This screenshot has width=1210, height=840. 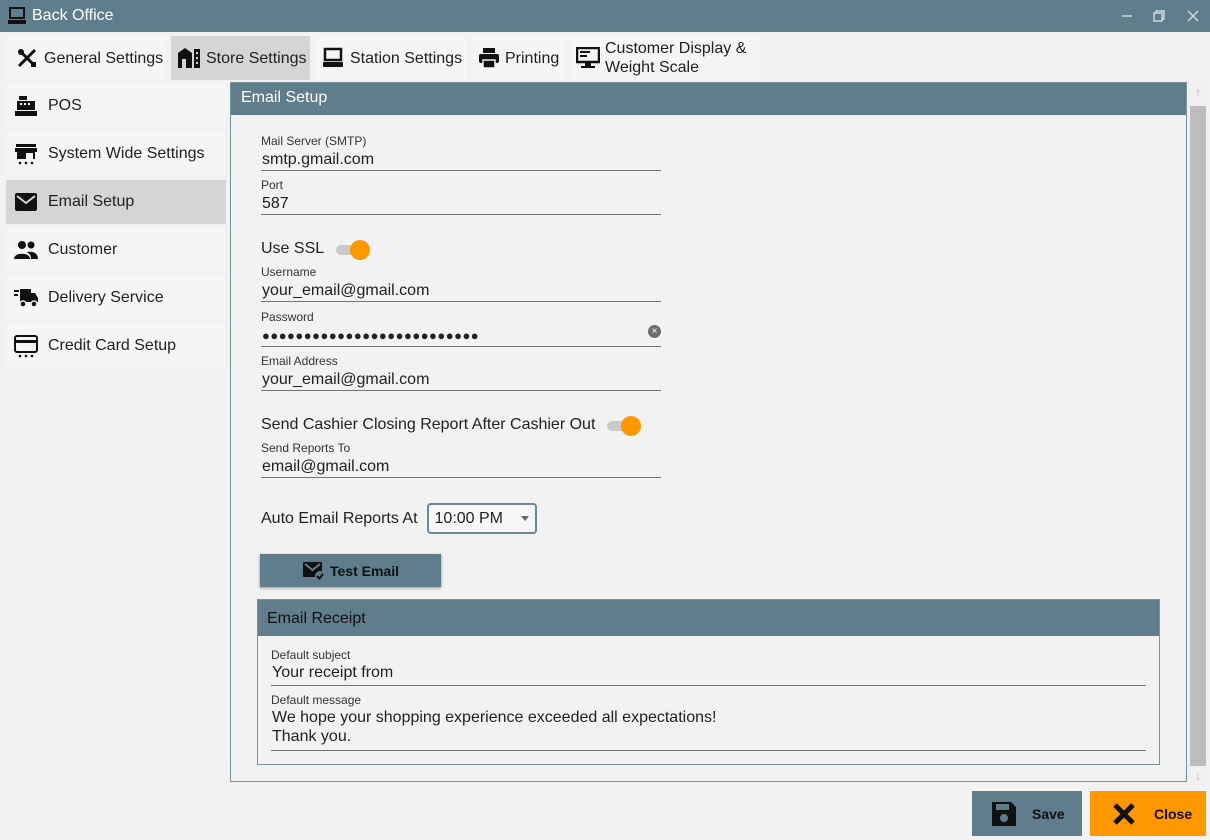 What do you see at coordinates (654, 331) in the screenshot?
I see `clear-icon: ×` at bounding box center [654, 331].